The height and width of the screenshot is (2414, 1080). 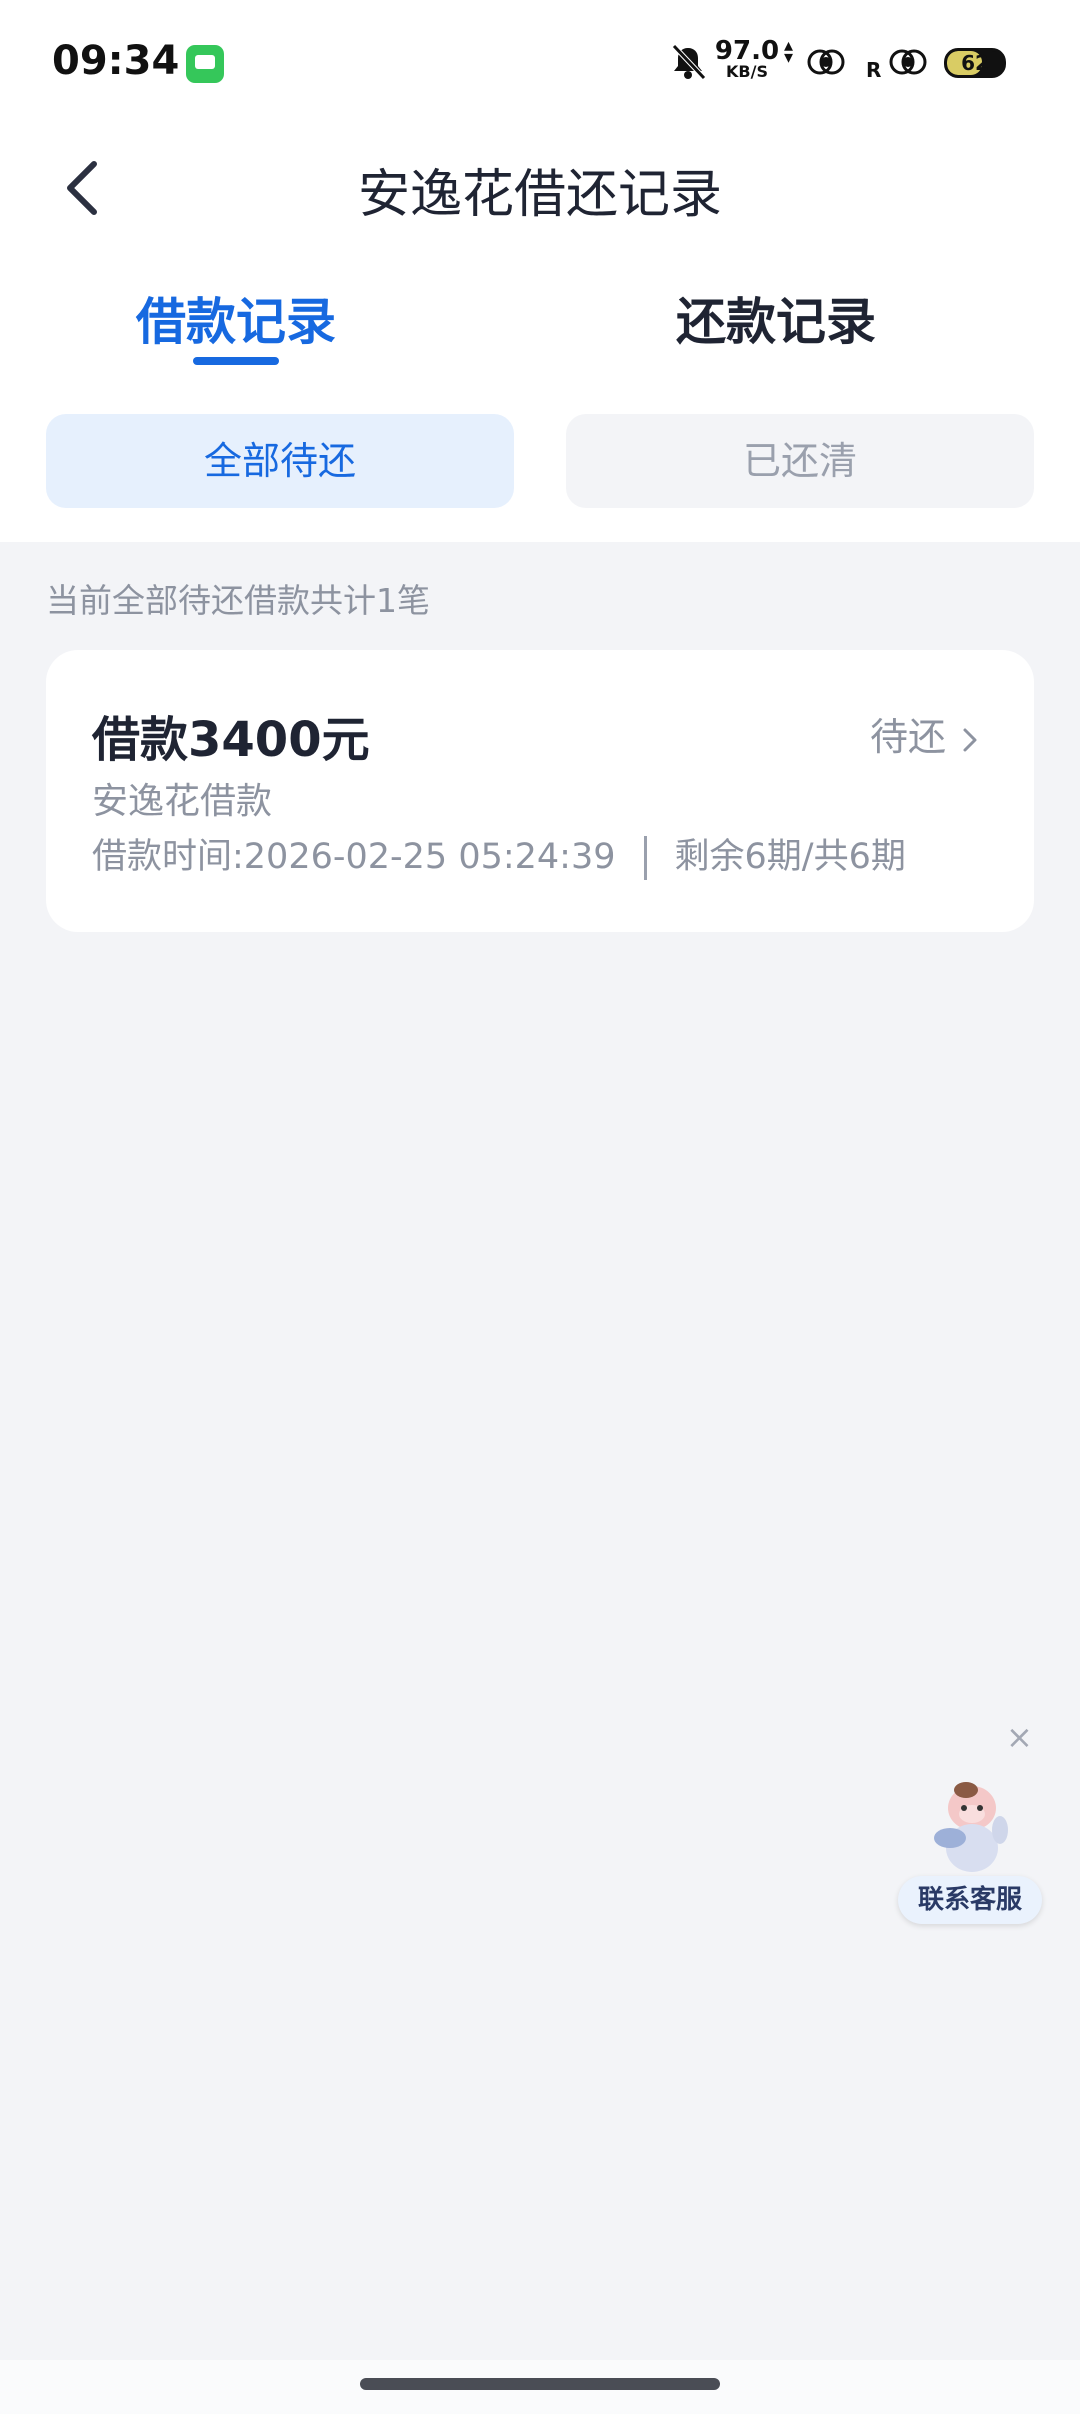 What do you see at coordinates (970, 739) in the screenshot?
I see `chevron-right-icon` at bounding box center [970, 739].